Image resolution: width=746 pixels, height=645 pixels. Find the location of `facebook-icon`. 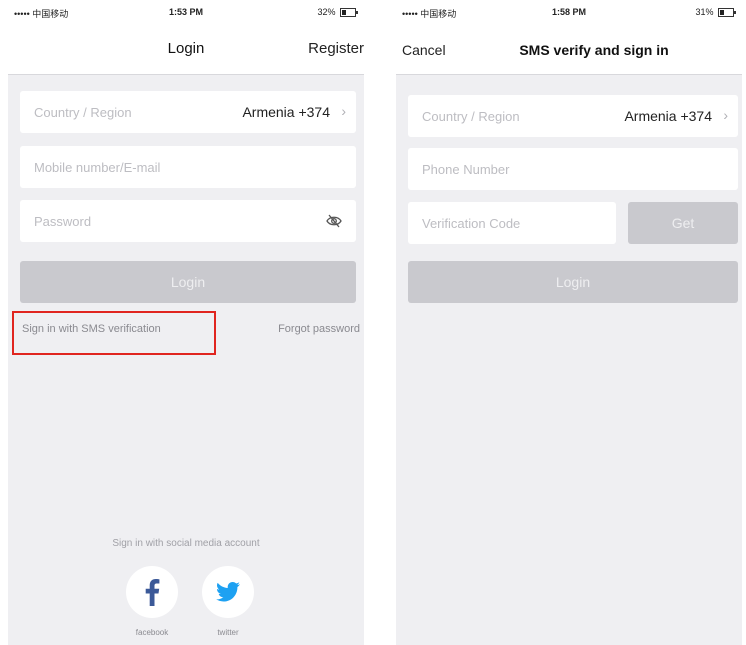

facebook-icon is located at coordinates (152, 592).